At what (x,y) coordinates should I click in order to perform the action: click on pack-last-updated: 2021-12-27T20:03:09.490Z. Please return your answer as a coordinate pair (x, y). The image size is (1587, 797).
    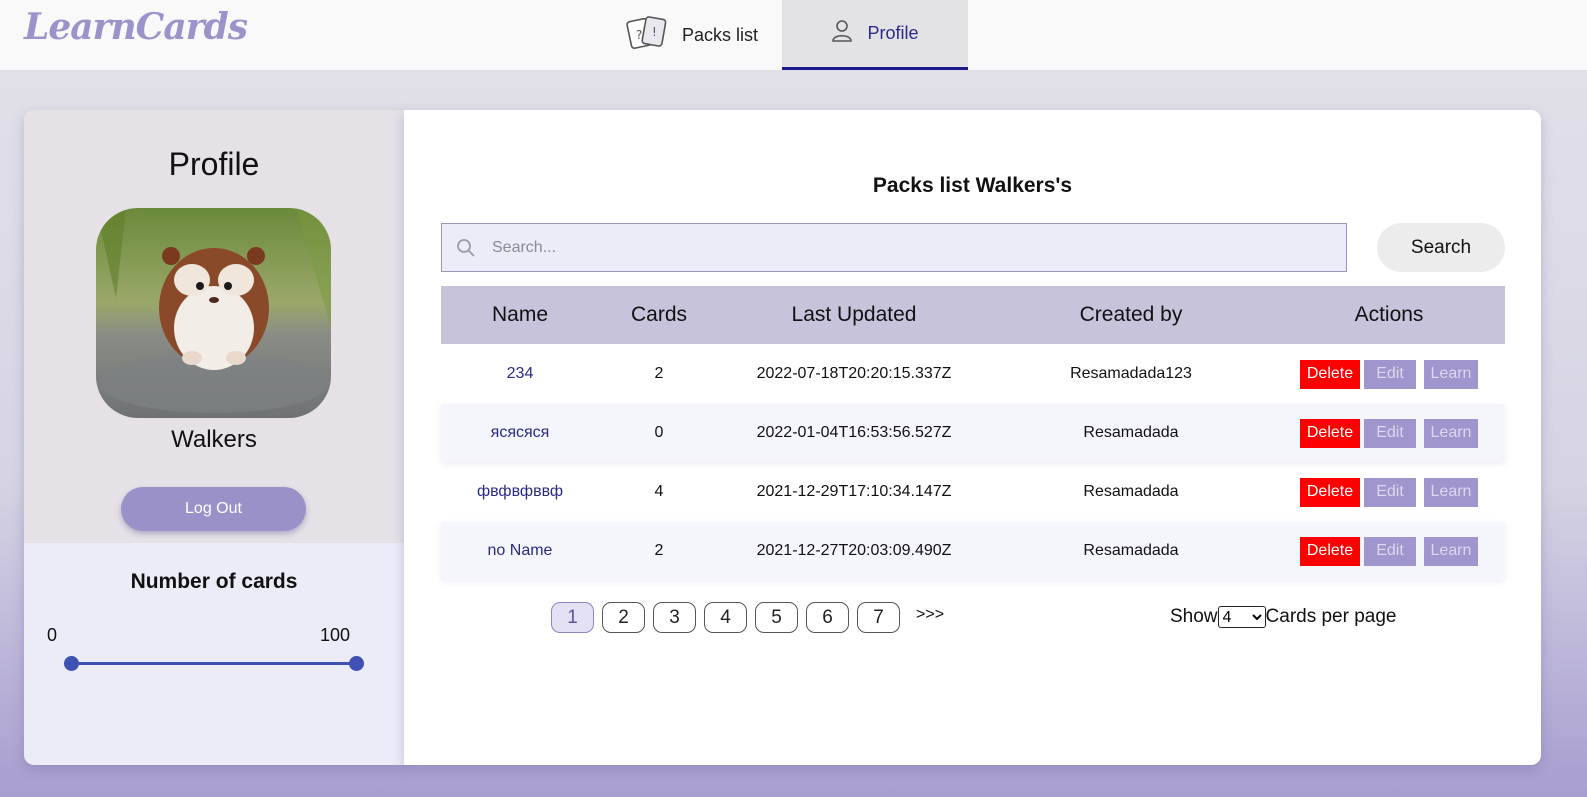
    Looking at the image, I should click on (854, 550).